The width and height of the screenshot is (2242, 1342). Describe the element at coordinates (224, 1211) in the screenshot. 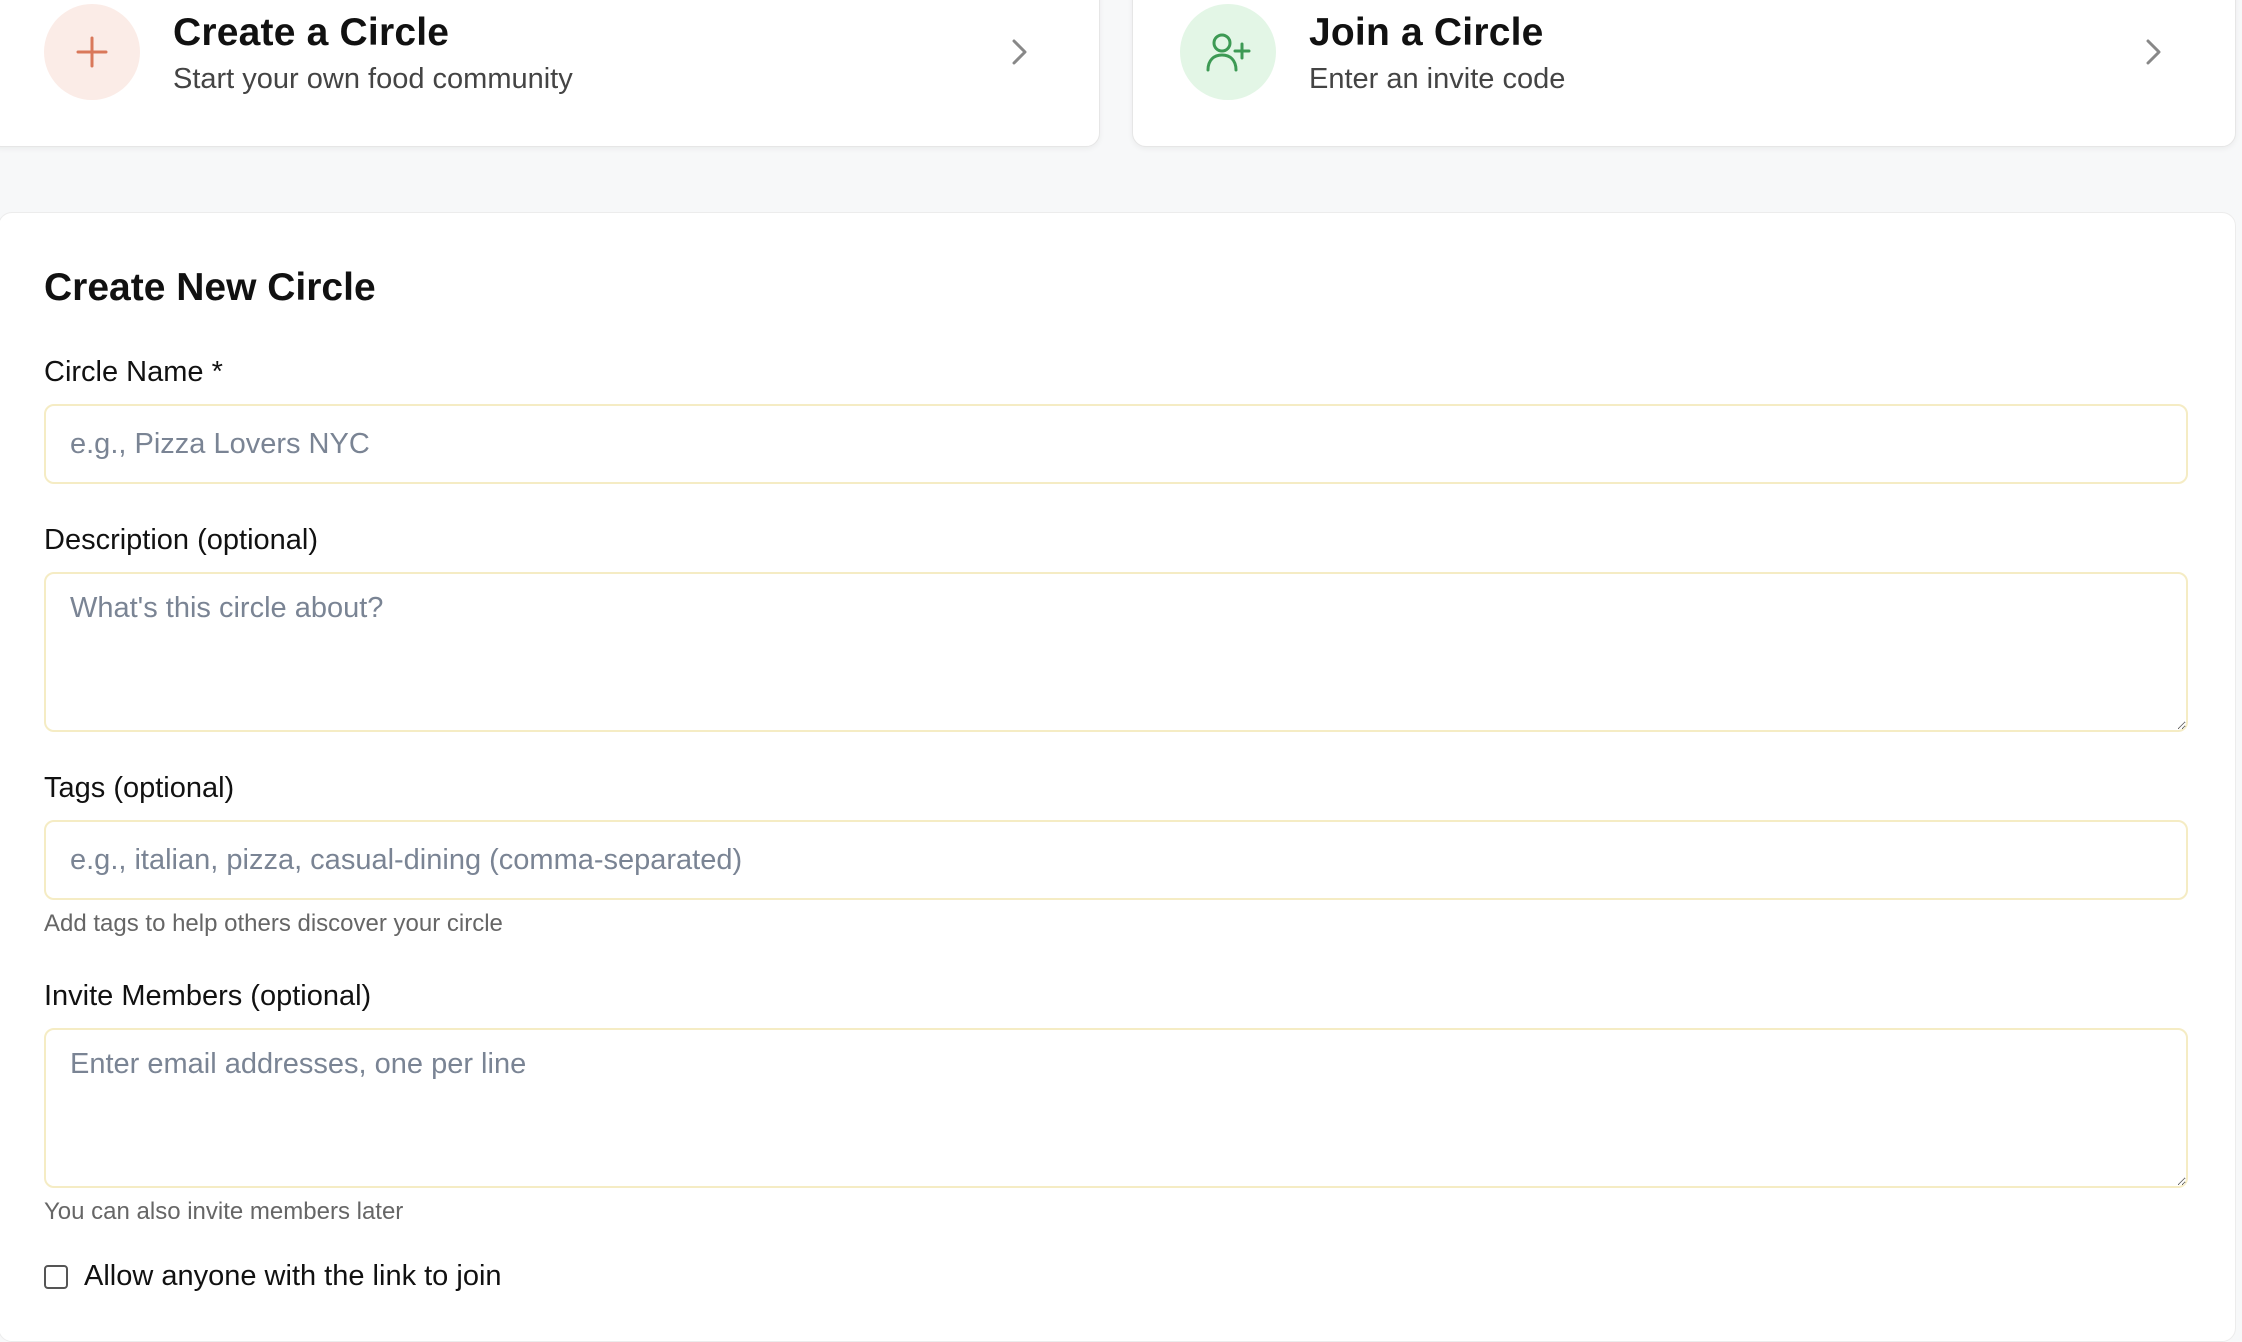

I see `invite-members-hint: You can also invite members later` at that location.